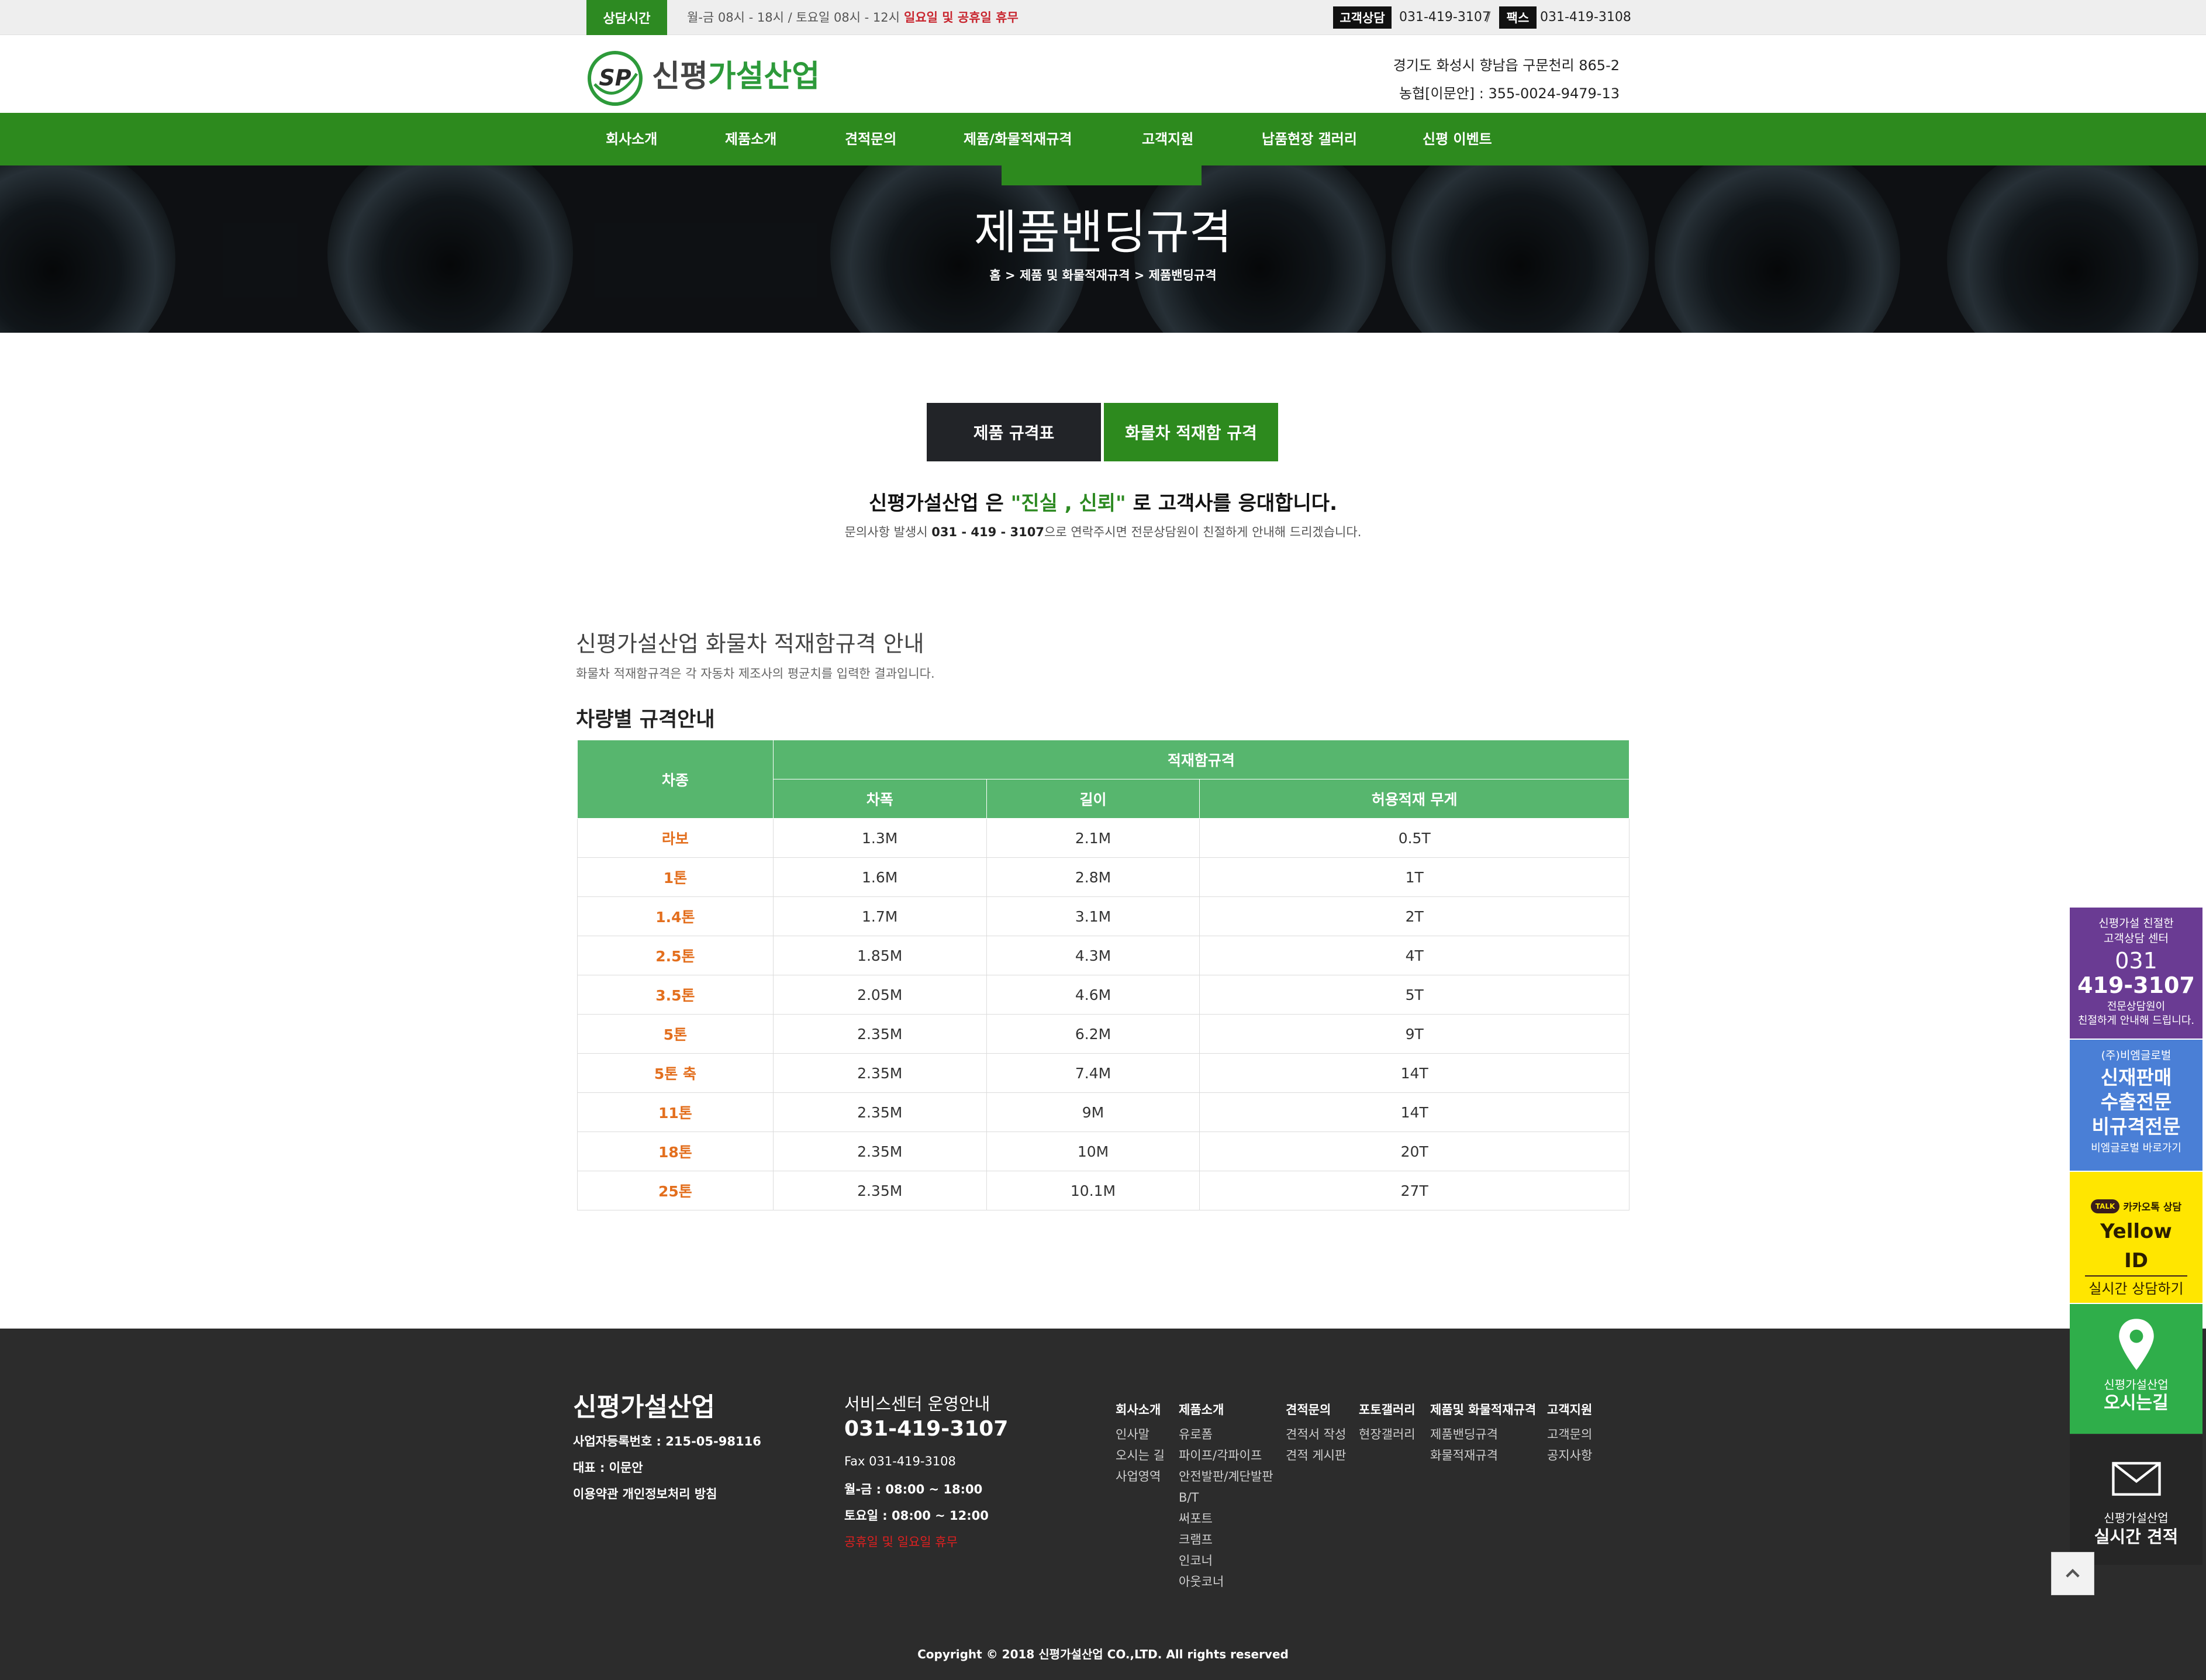 This screenshot has height=1680, width=2206. I want to click on cell-weight: 14T, so click(1414, 1112).